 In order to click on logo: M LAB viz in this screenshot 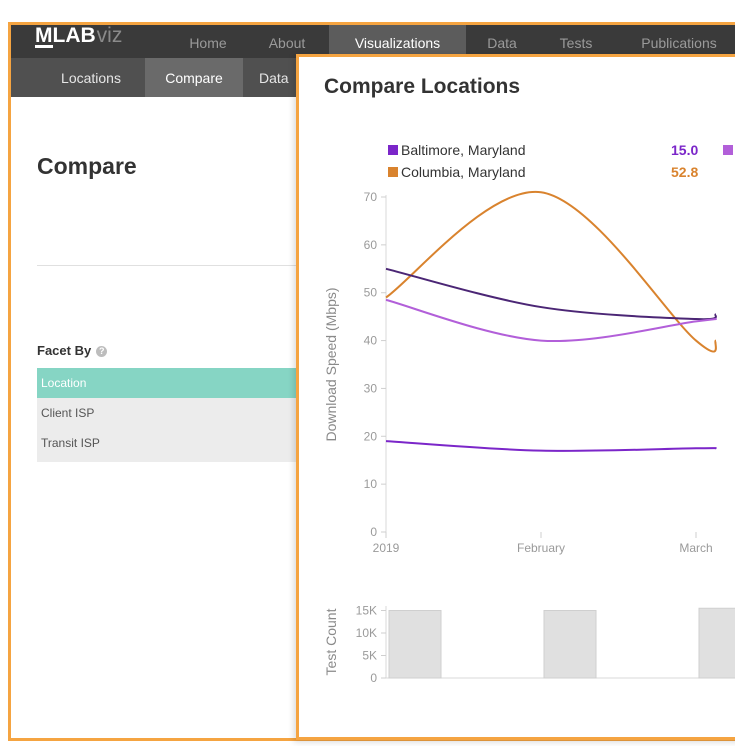, I will do `click(79, 39)`.